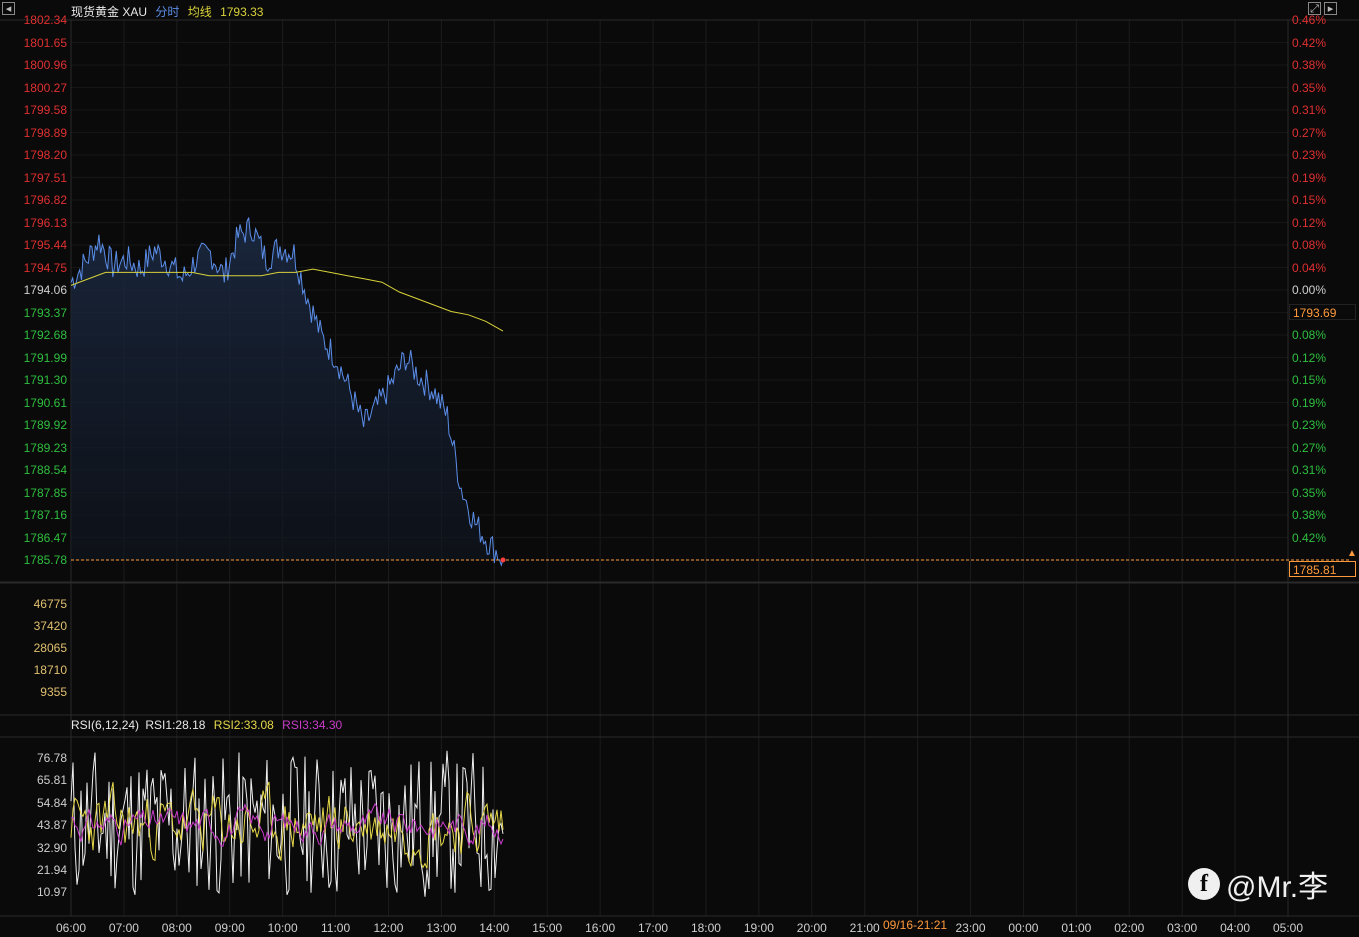 Image resolution: width=1359 pixels, height=937 pixels. Describe the element at coordinates (45, 515) in the screenshot. I see `price-tick-label: 1787.16` at that location.